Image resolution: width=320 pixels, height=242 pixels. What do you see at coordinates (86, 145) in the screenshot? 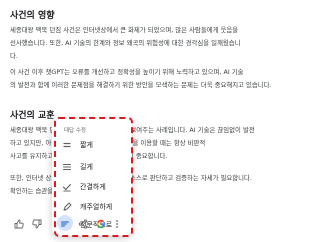
I see `menu-item-label: 짧게` at bounding box center [86, 145].